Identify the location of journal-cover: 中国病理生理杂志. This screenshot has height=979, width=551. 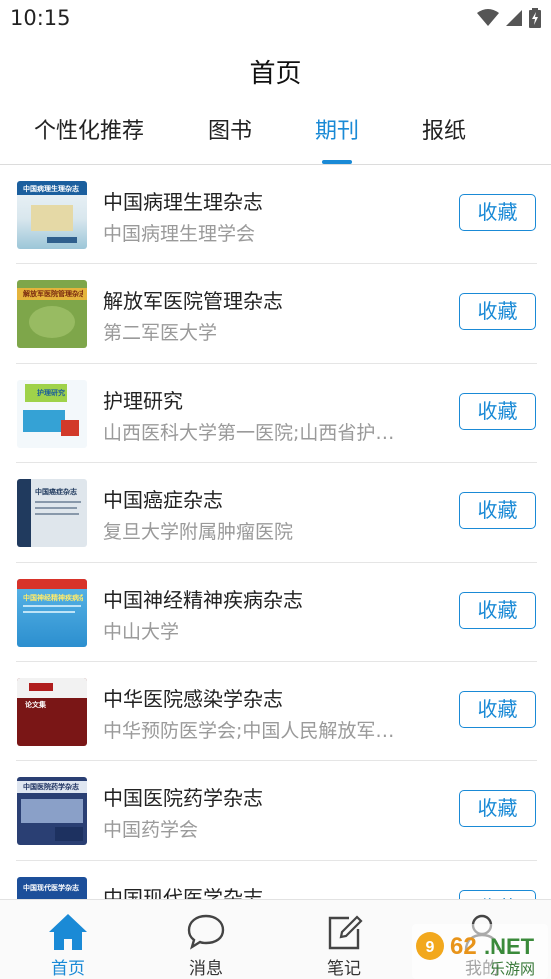
(52, 215).